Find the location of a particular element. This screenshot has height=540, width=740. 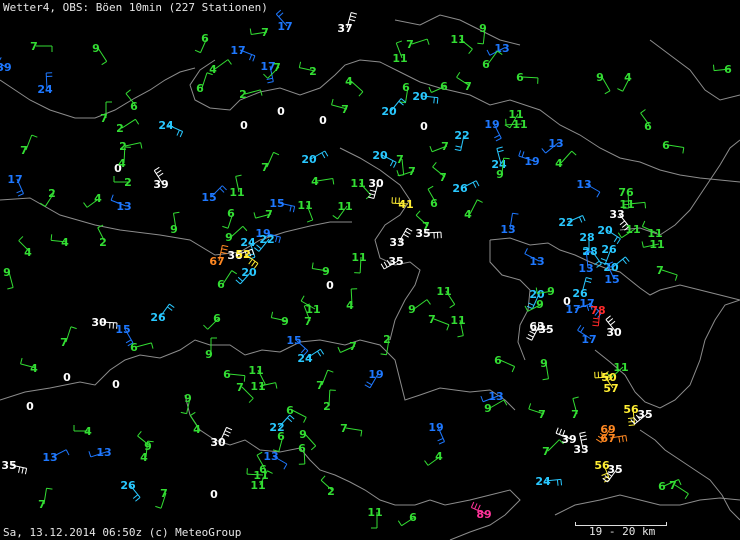

station-gust-value: 24 is located at coordinates (45, 89).